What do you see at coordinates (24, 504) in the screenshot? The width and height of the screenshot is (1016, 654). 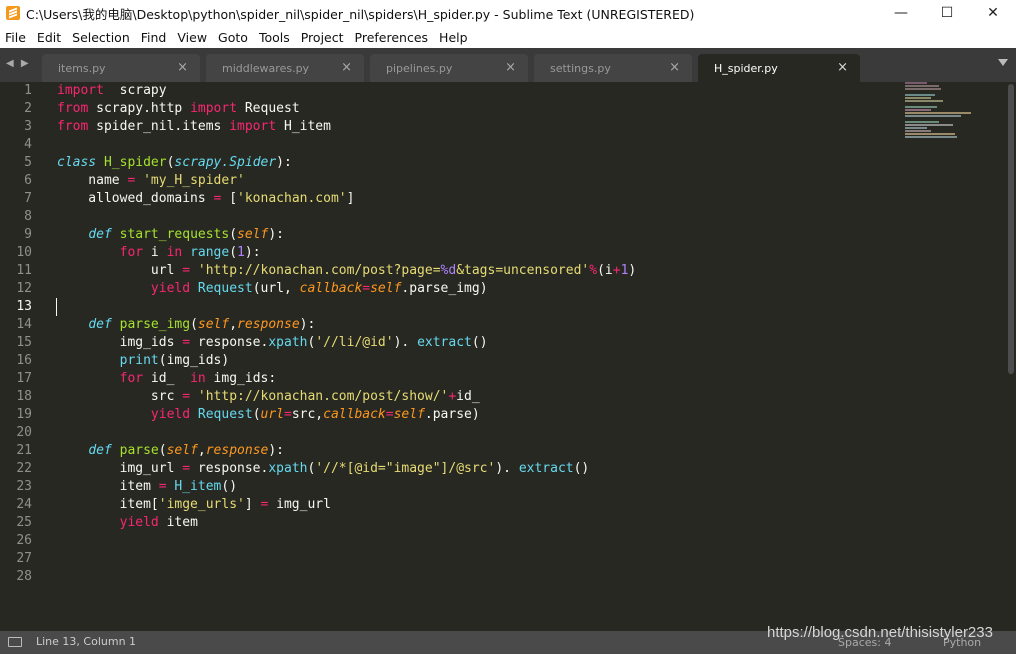 I see `line-number: 24` at bounding box center [24, 504].